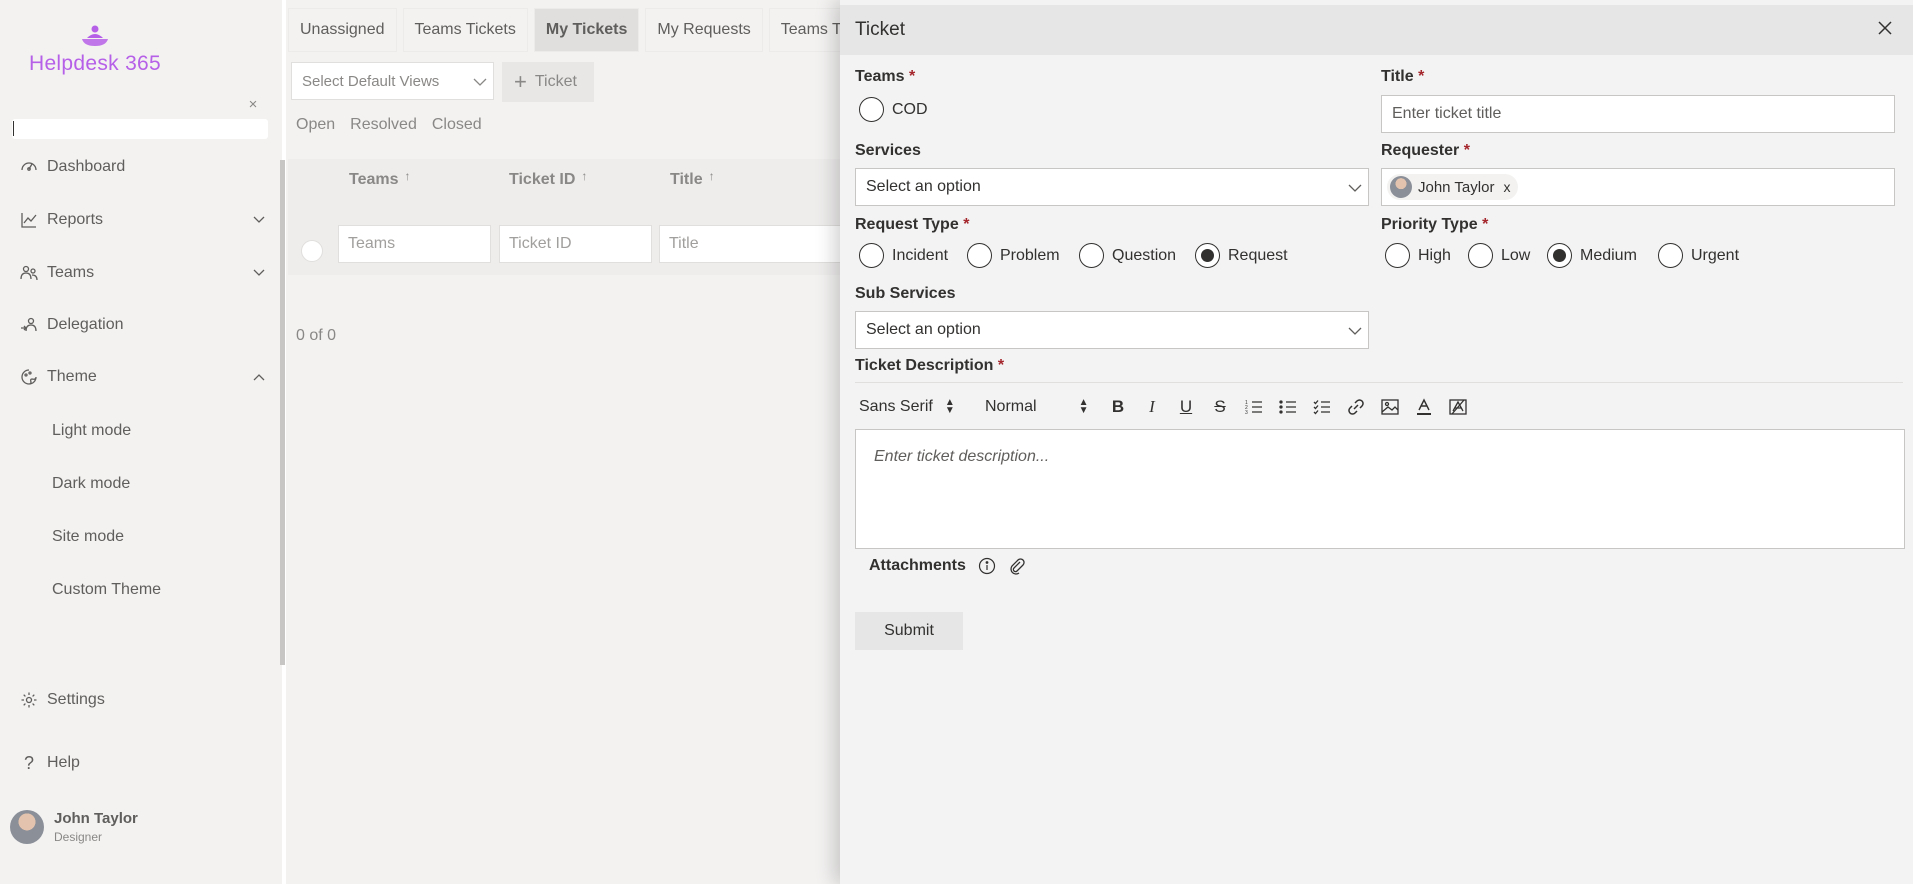 This screenshot has width=1913, height=884. I want to click on paperclip-icon, so click(1017, 566).